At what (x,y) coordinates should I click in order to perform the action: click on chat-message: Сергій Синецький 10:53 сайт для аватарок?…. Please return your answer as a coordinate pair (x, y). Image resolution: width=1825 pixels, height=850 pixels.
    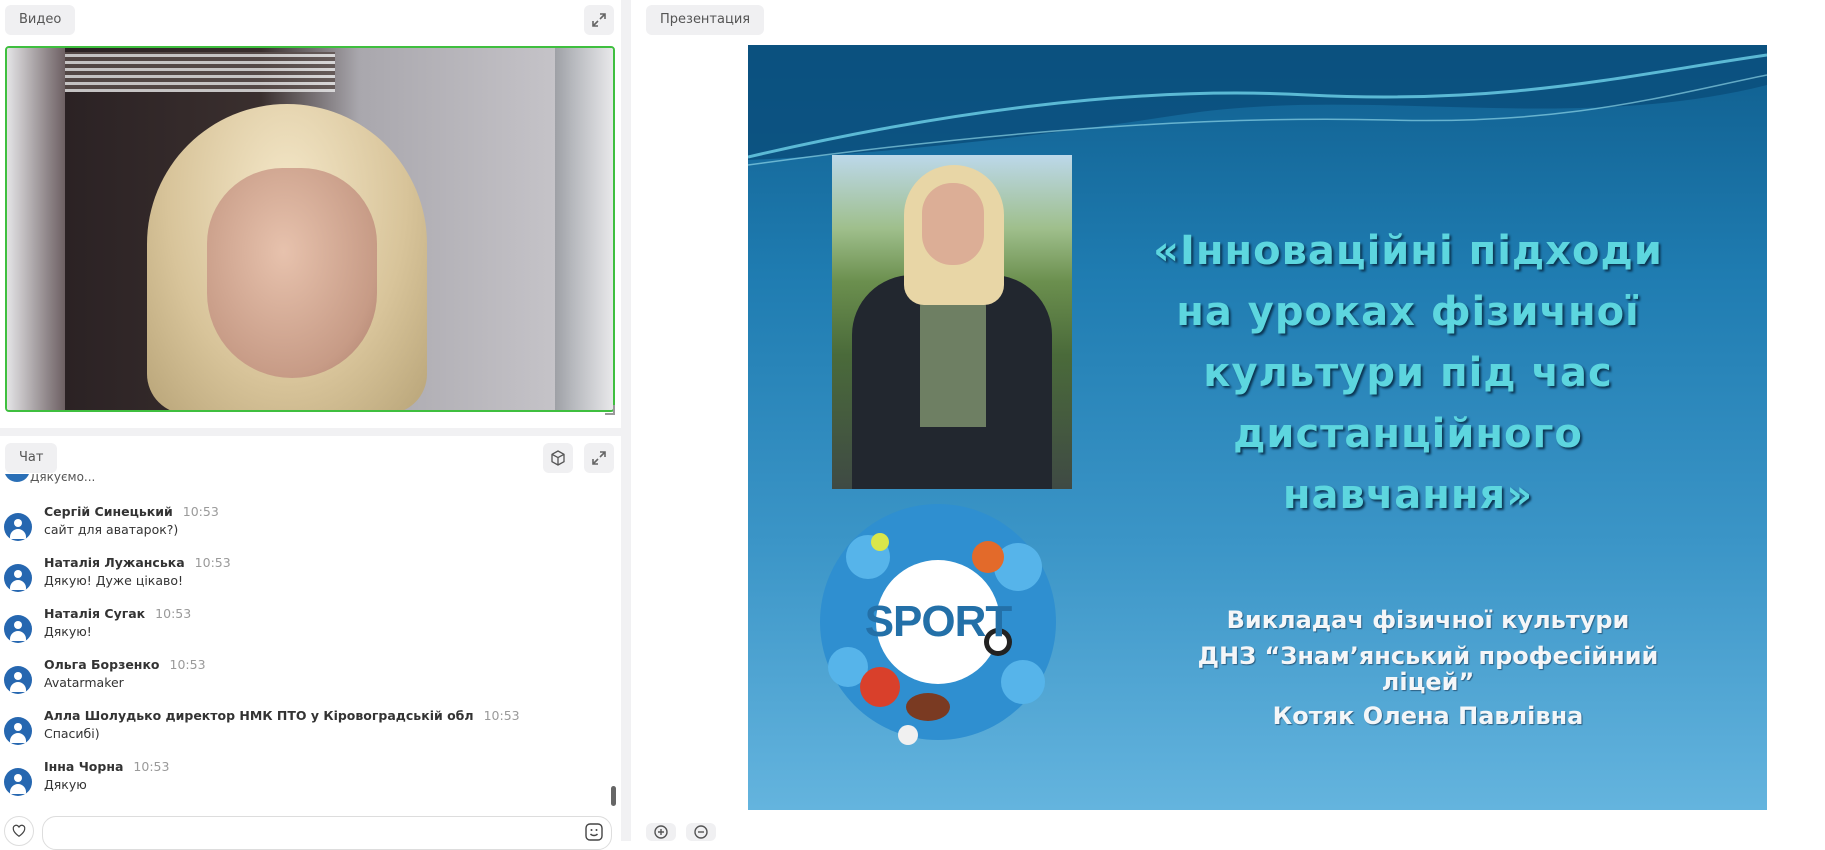
    Looking at the image, I should click on (305, 523).